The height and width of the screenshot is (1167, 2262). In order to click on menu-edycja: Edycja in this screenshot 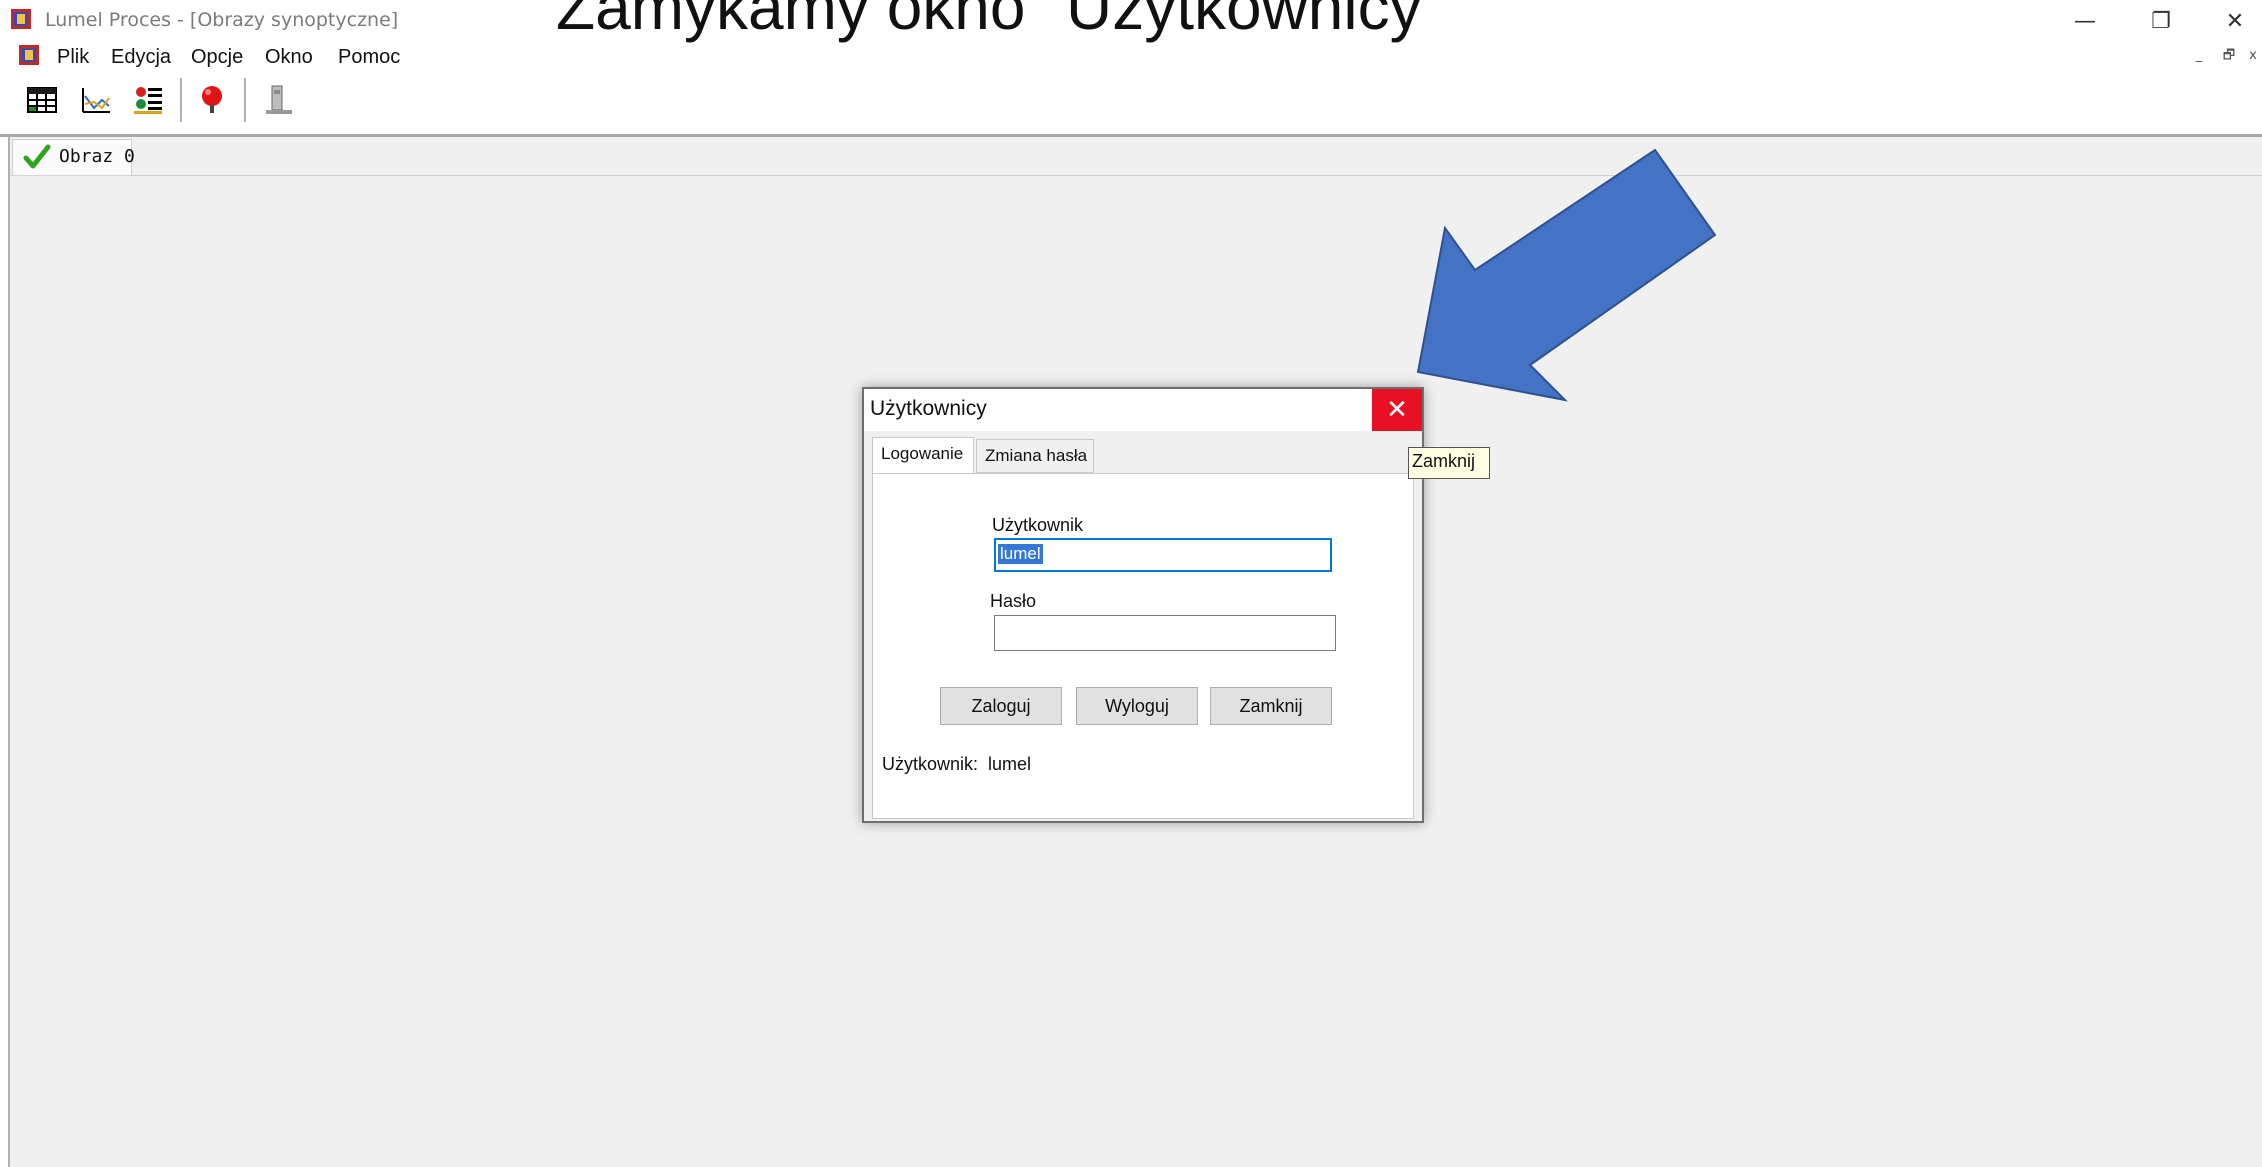, I will do `click(141, 57)`.